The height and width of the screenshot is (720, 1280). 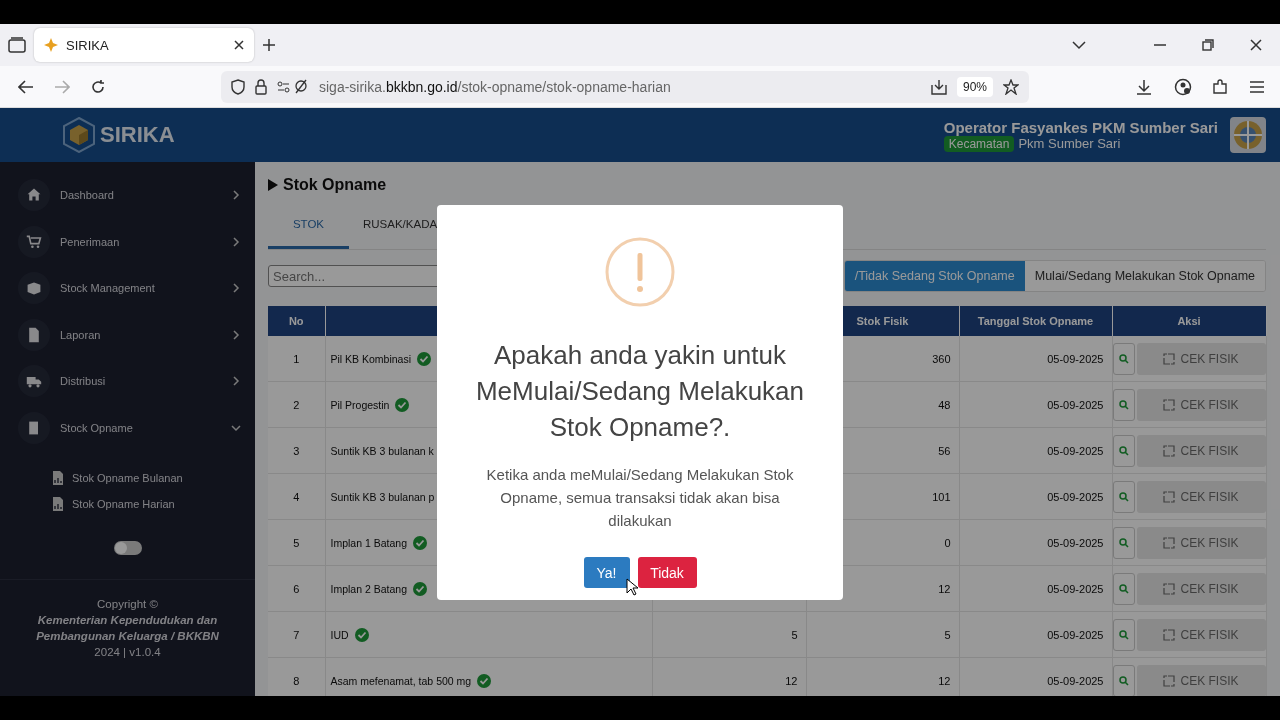 What do you see at coordinates (129, 334) in the screenshot?
I see `sidebar-item: Laporan` at bounding box center [129, 334].